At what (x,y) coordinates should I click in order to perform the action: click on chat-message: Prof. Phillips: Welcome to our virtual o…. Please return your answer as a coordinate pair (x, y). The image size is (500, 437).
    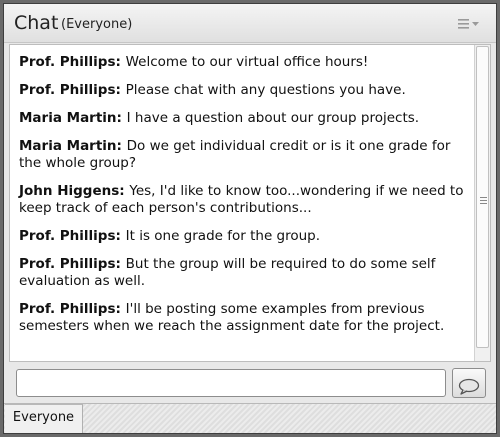
    Looking at the image, I should click on (194, 62).